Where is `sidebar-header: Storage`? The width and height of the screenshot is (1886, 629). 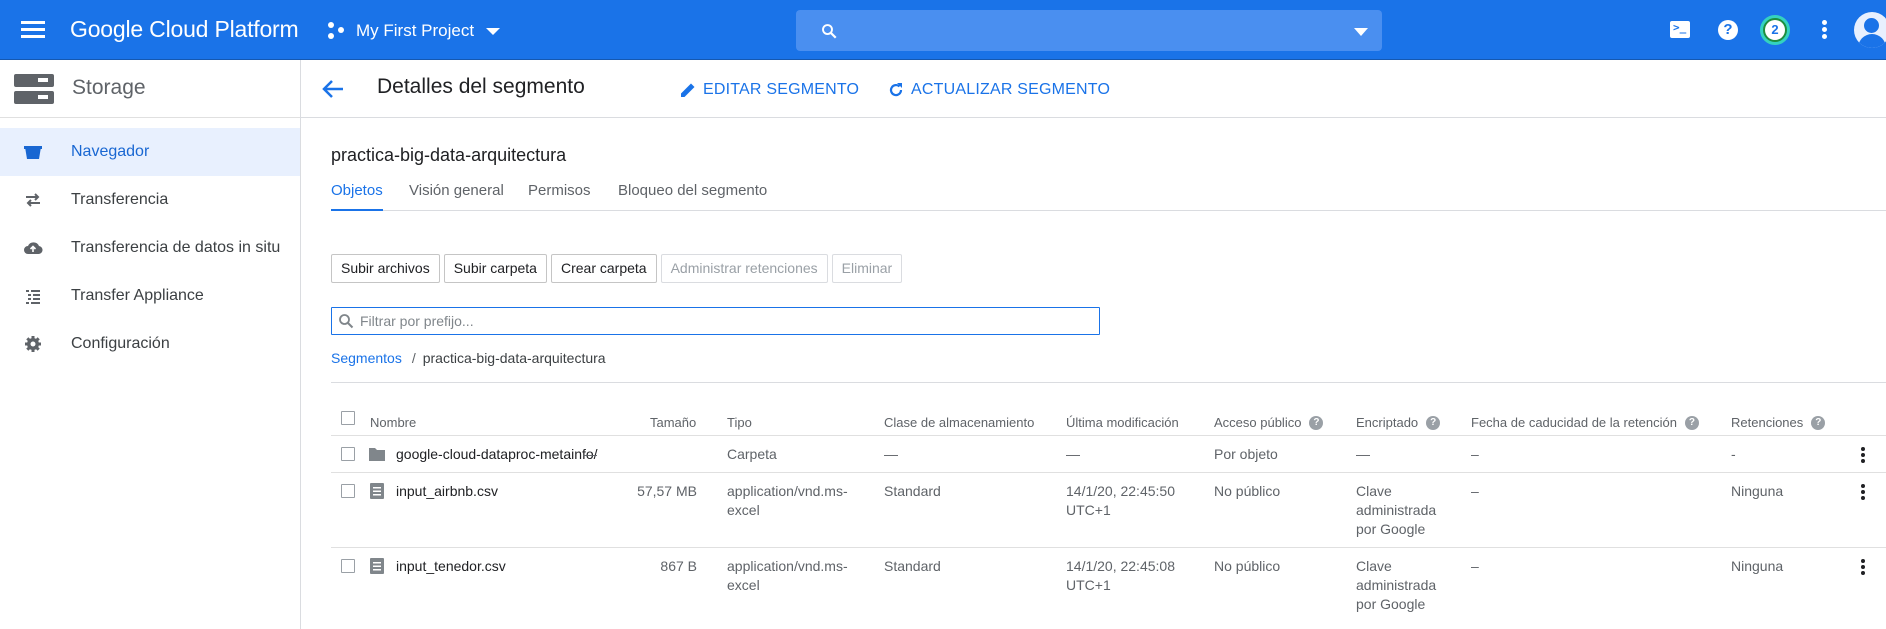 sidebar-header: Storage is located at coordinates (150, 89).